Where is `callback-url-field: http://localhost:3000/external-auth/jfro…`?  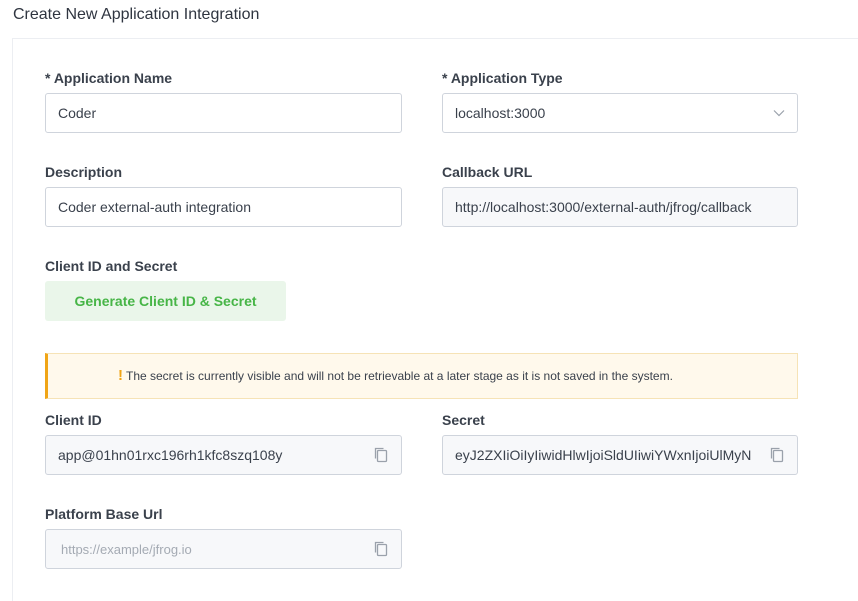 callback-url-field: http://localhost:3000/external-auth/jfro… is located at coordinates (620, 207).